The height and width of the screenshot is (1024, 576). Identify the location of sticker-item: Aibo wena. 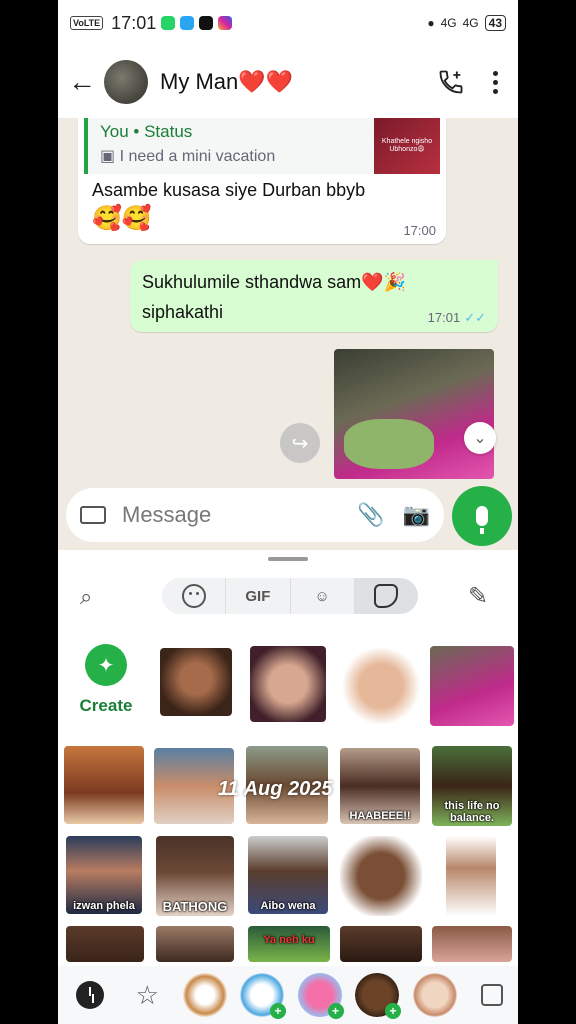
(288, 875).